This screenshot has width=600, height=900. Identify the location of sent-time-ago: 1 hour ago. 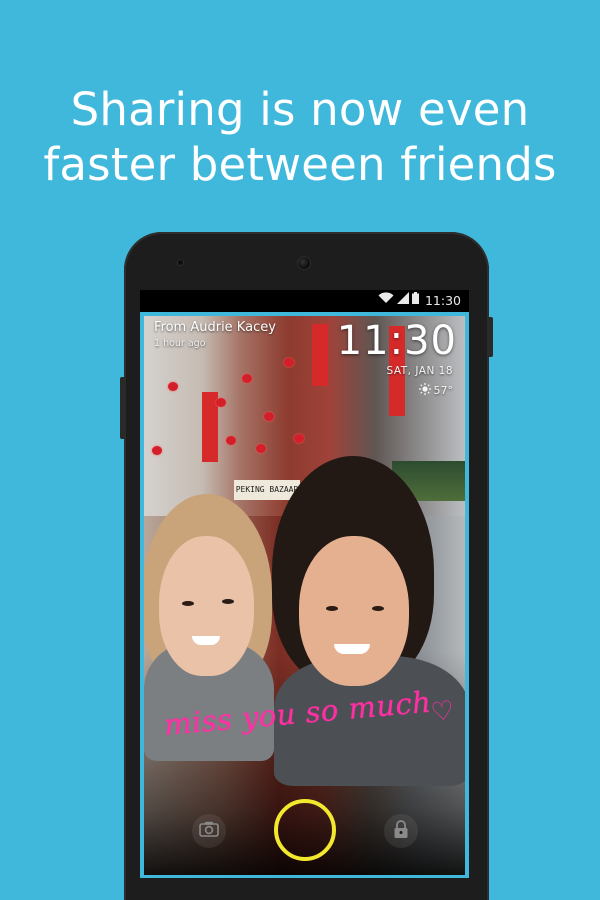
(180, 343).